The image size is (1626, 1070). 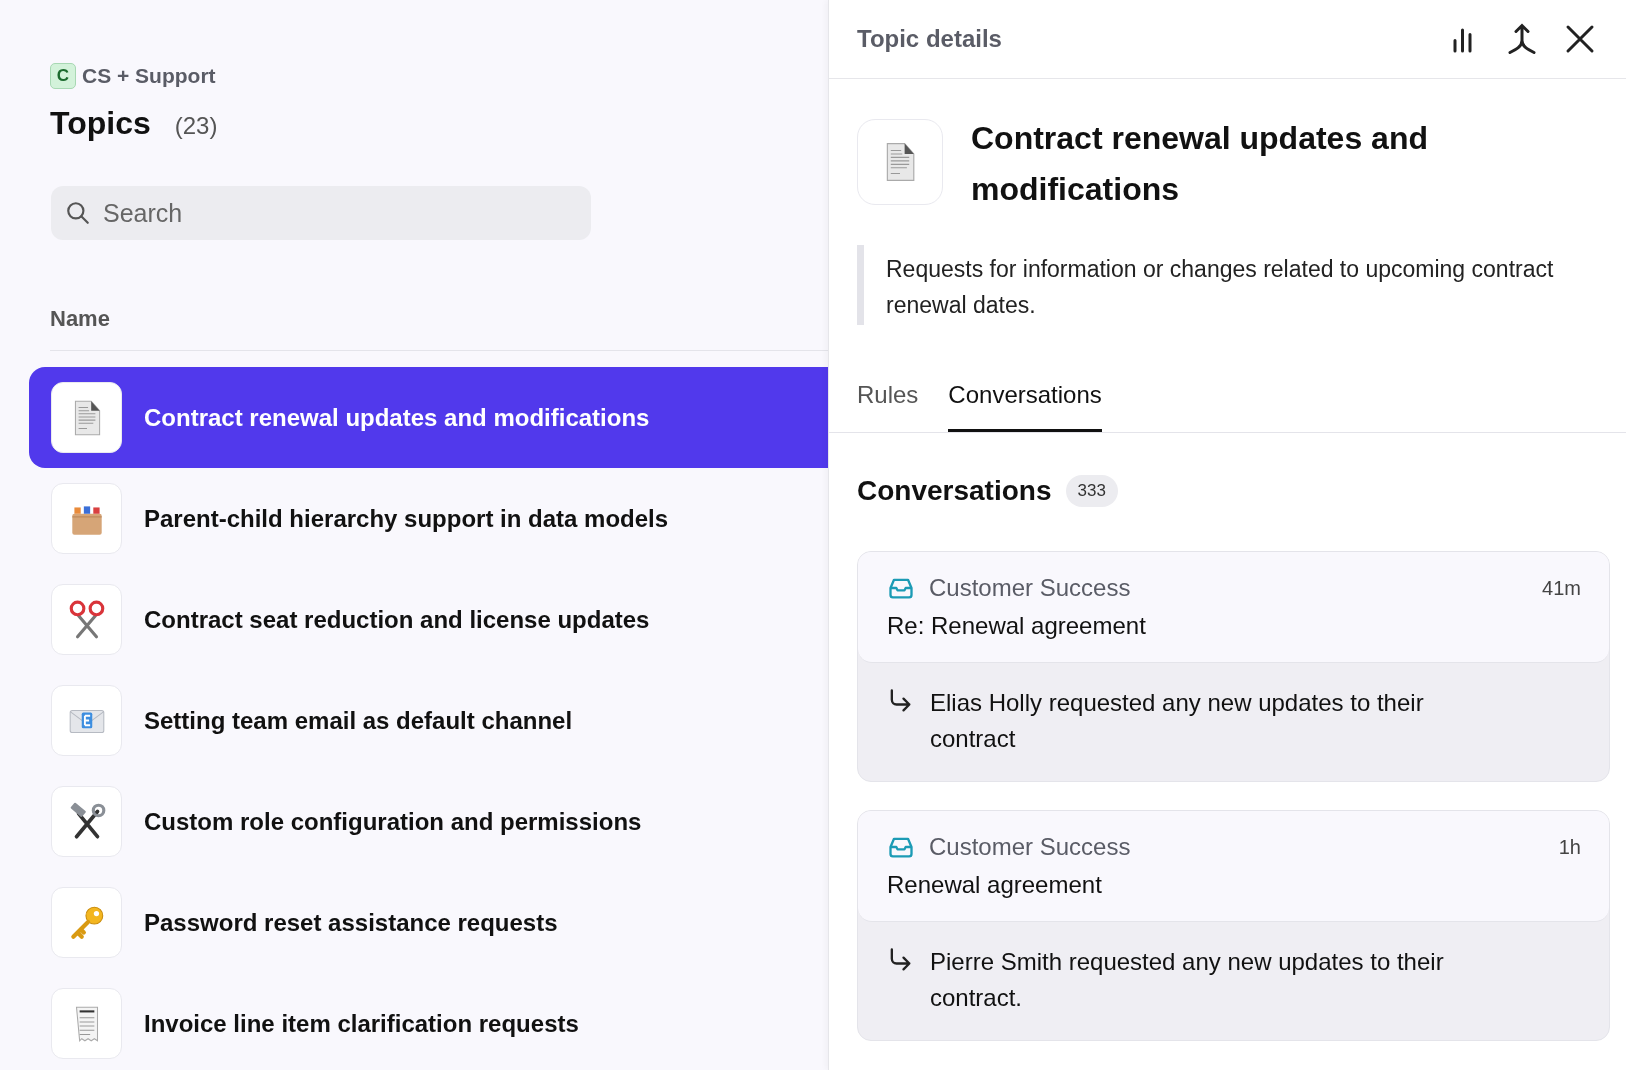 I want to click on tab: Rules, so click(x=888, y=406).